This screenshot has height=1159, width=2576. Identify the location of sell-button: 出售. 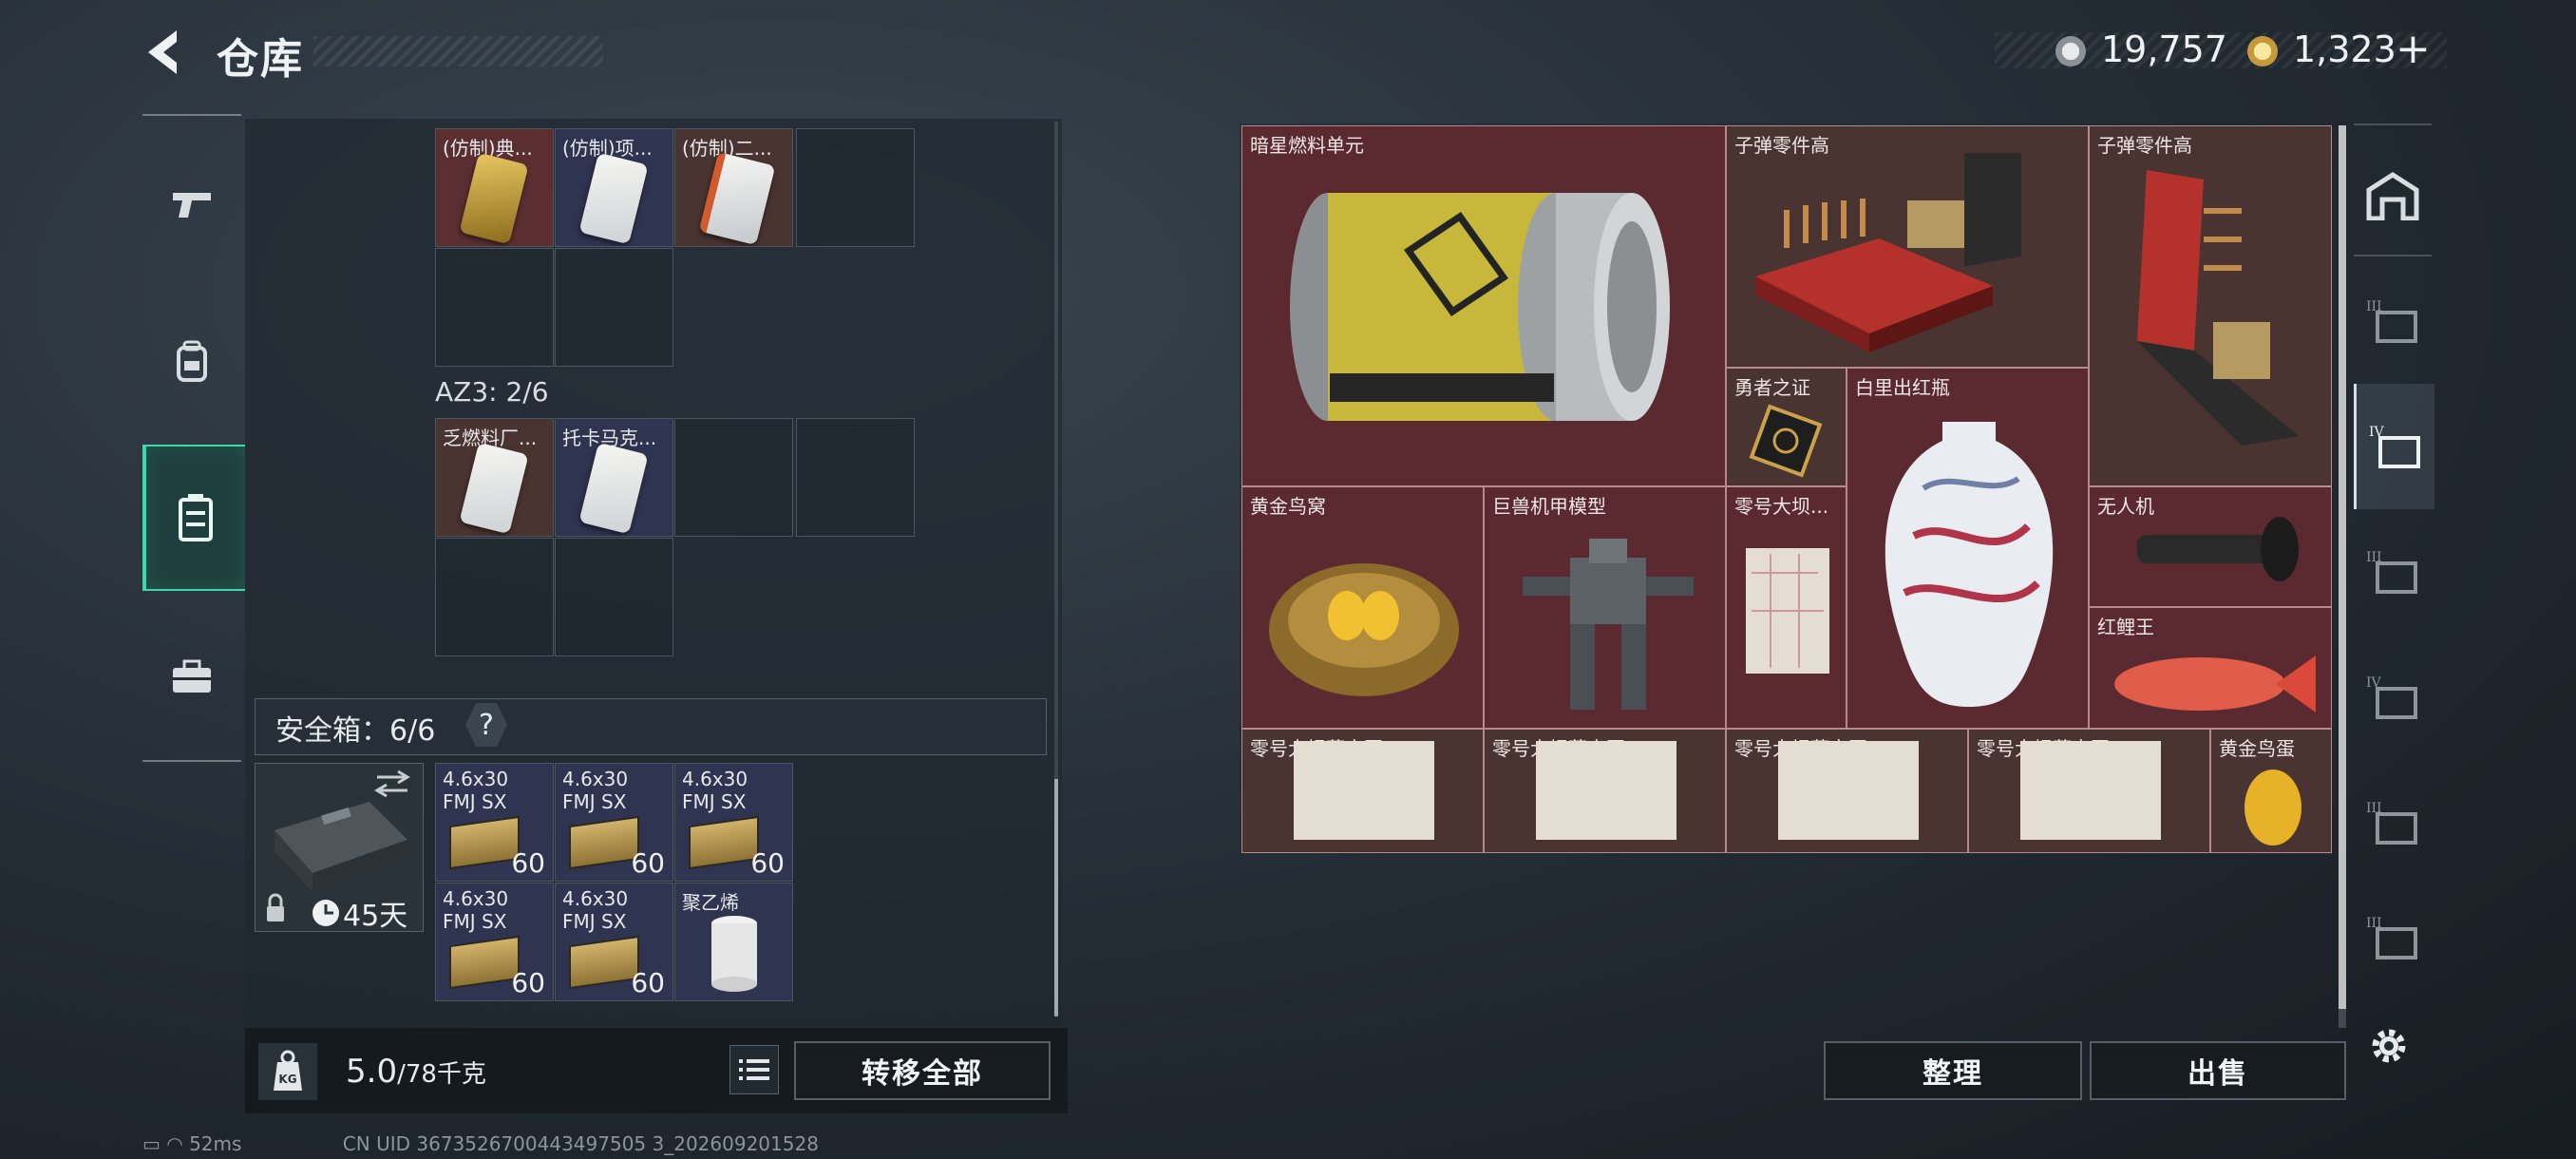
(2218, 1070).